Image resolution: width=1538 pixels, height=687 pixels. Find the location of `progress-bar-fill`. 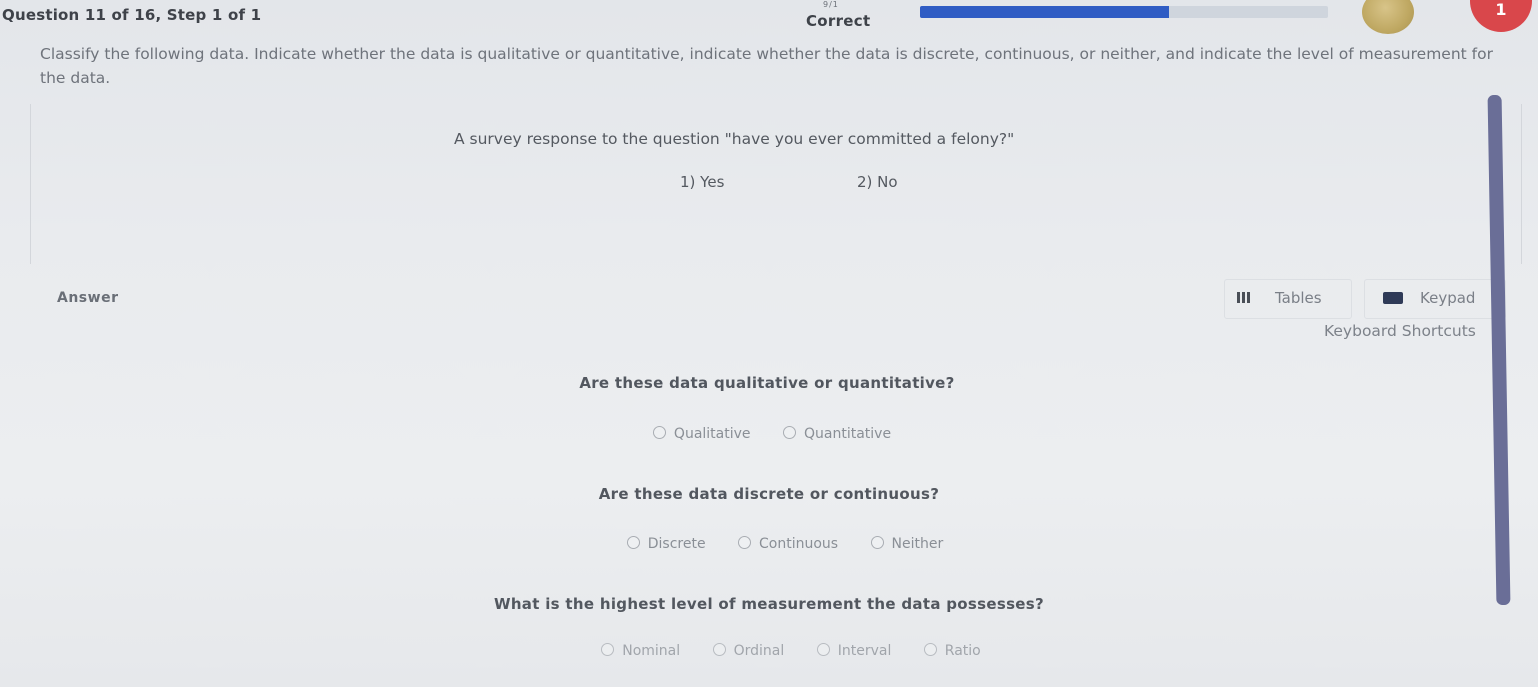

progress-bar-fill is located at coordinates (1044, 12).